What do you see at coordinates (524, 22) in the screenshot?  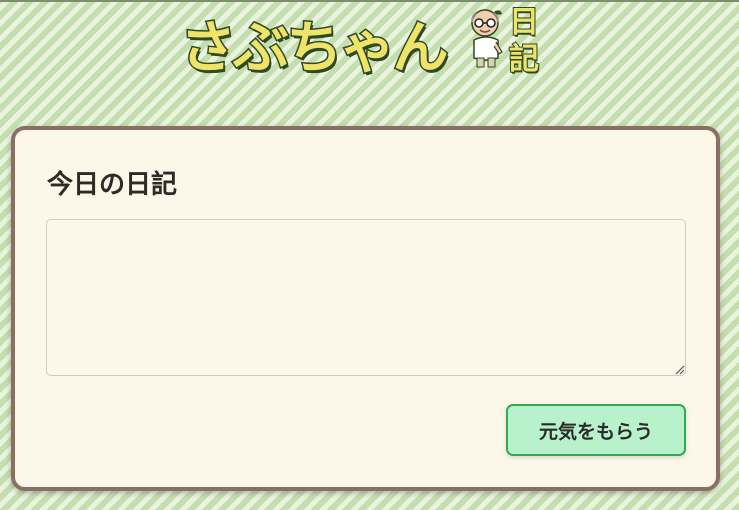 I see `logo-side-char-1: 日` at bounding box center [524, 22].